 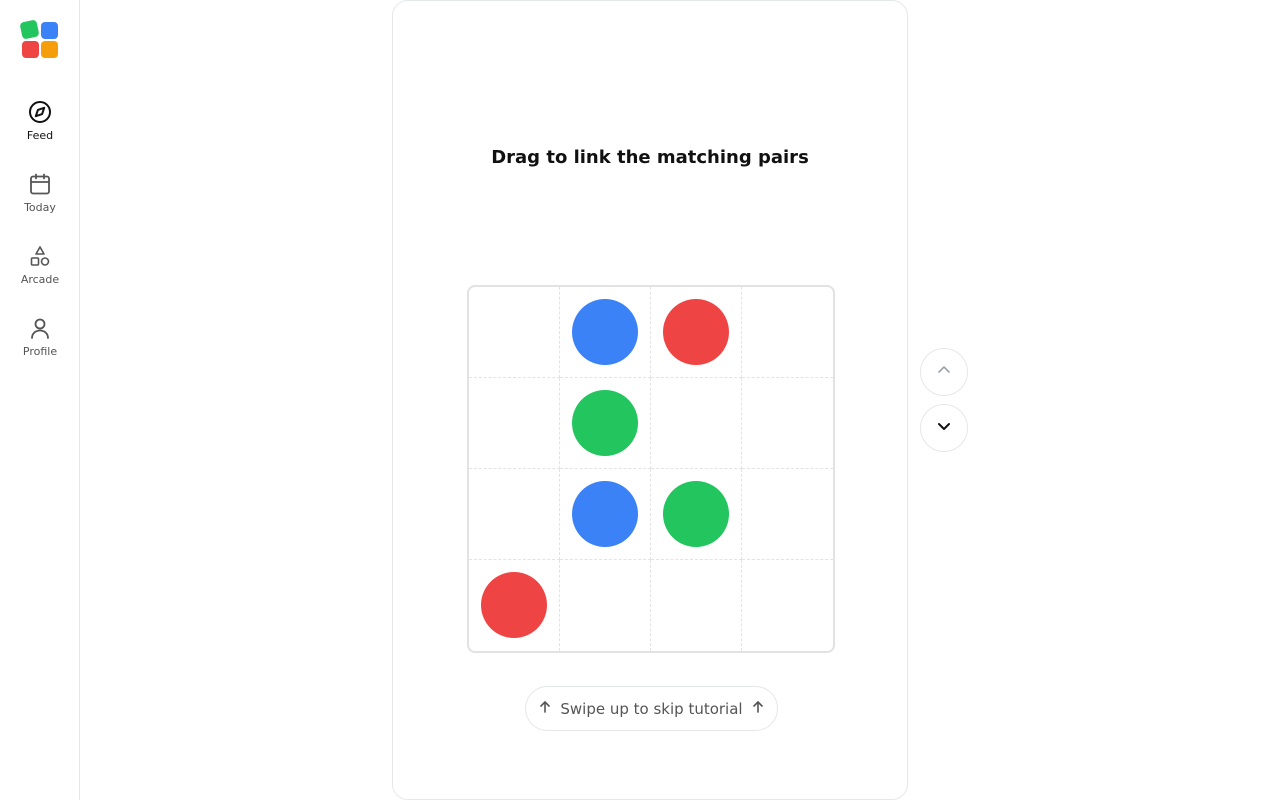 I want to click on shapes-icon, so click(x=40, y=256).